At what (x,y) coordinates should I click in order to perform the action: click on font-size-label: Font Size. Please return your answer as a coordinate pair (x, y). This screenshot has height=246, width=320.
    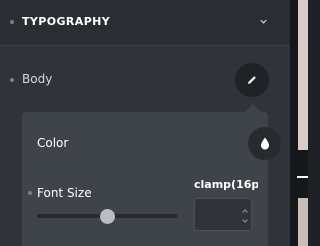
    Looking at the image, I should click on (64, 193).